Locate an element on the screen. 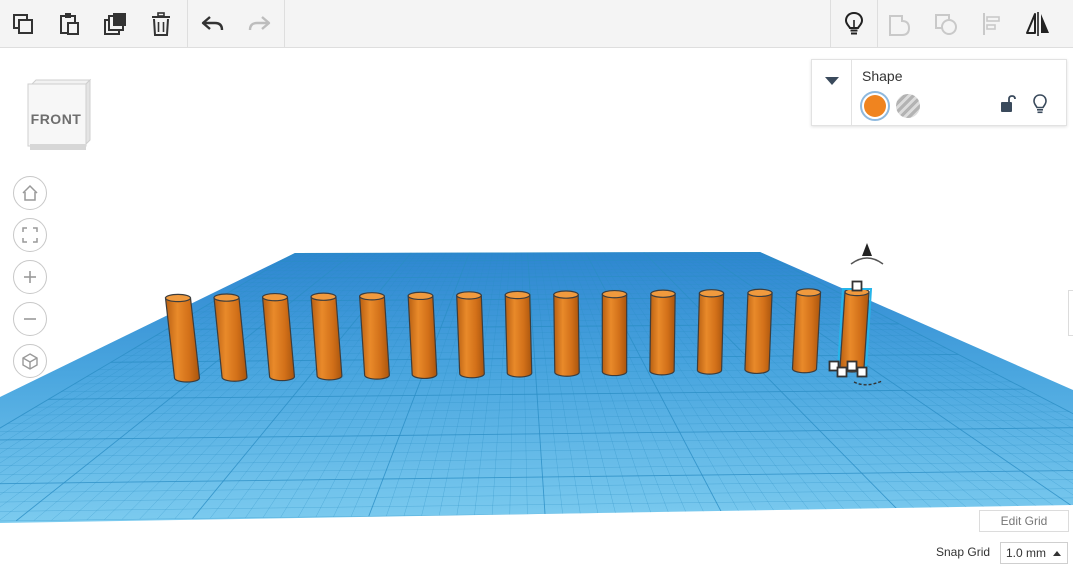 Image resolution: width=1073 pixels, height=572 pixels. redo-icon is located at coordinates (259, 22).